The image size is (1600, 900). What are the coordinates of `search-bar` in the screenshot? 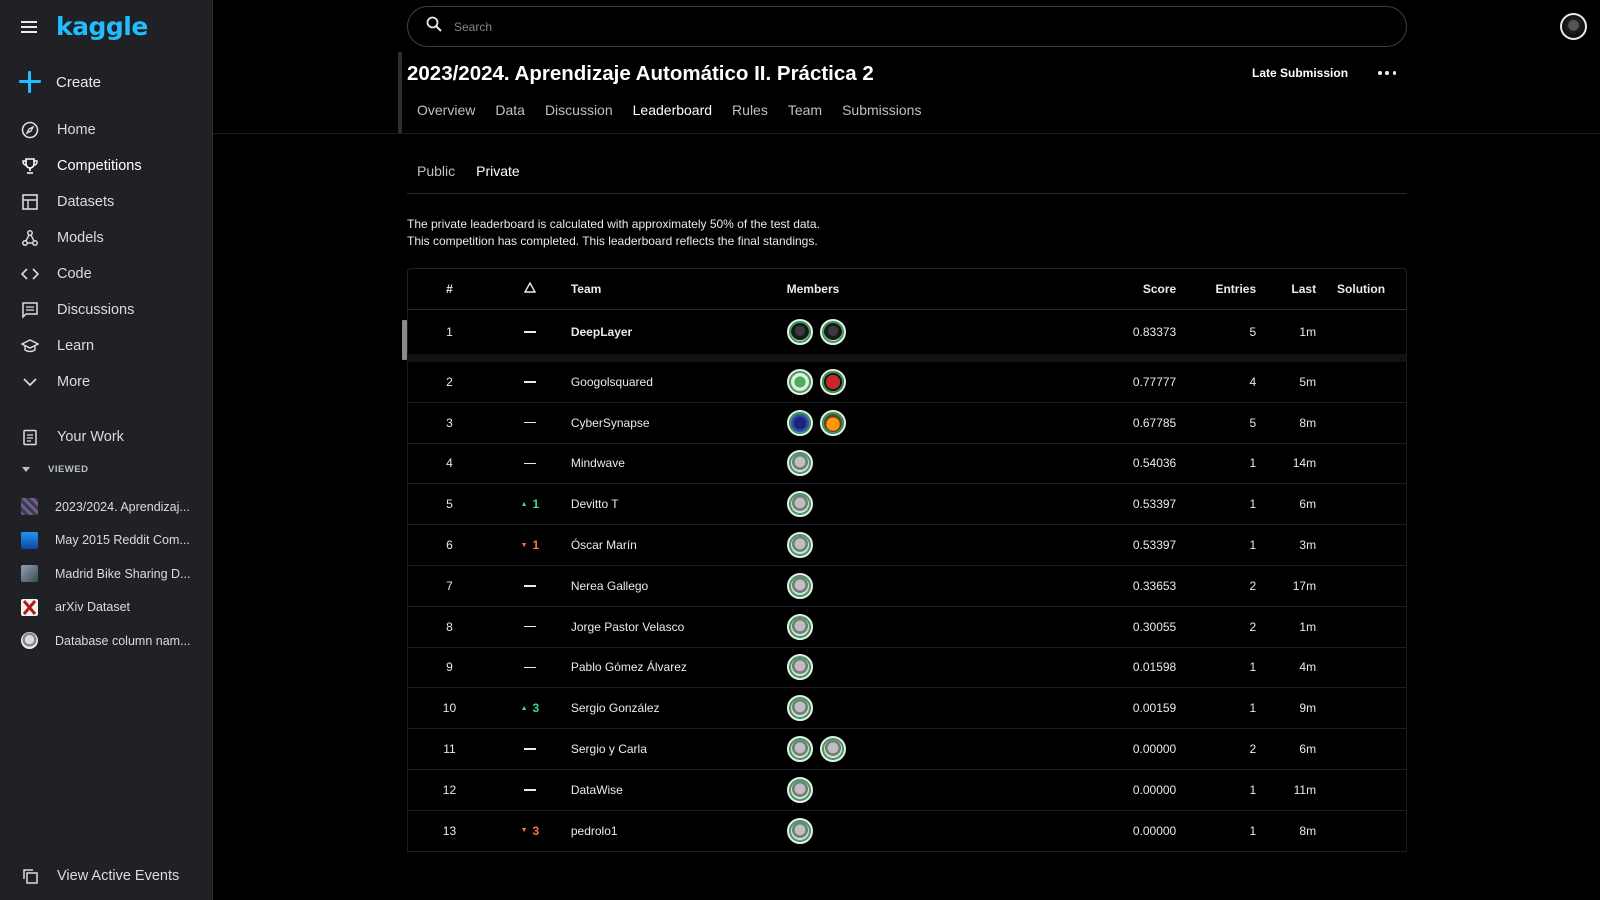 It's located at (907, 26).